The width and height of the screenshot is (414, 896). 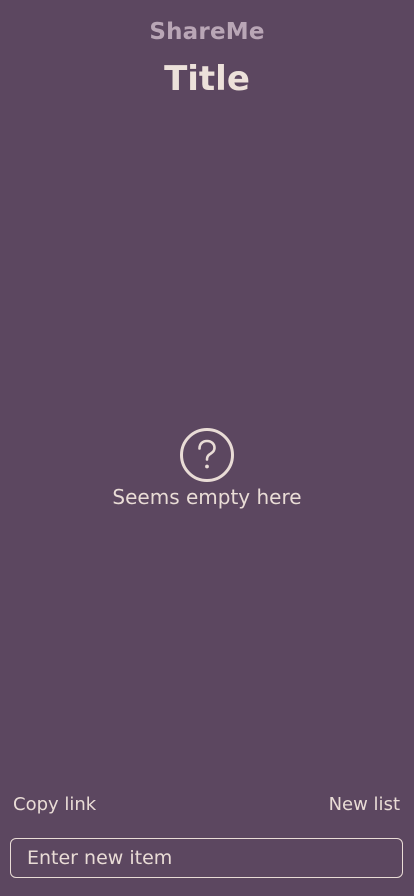 What do you see at coordinates (206, 858) in the screenshot?
I see `new-item-input` at bounding box center [206, 858].